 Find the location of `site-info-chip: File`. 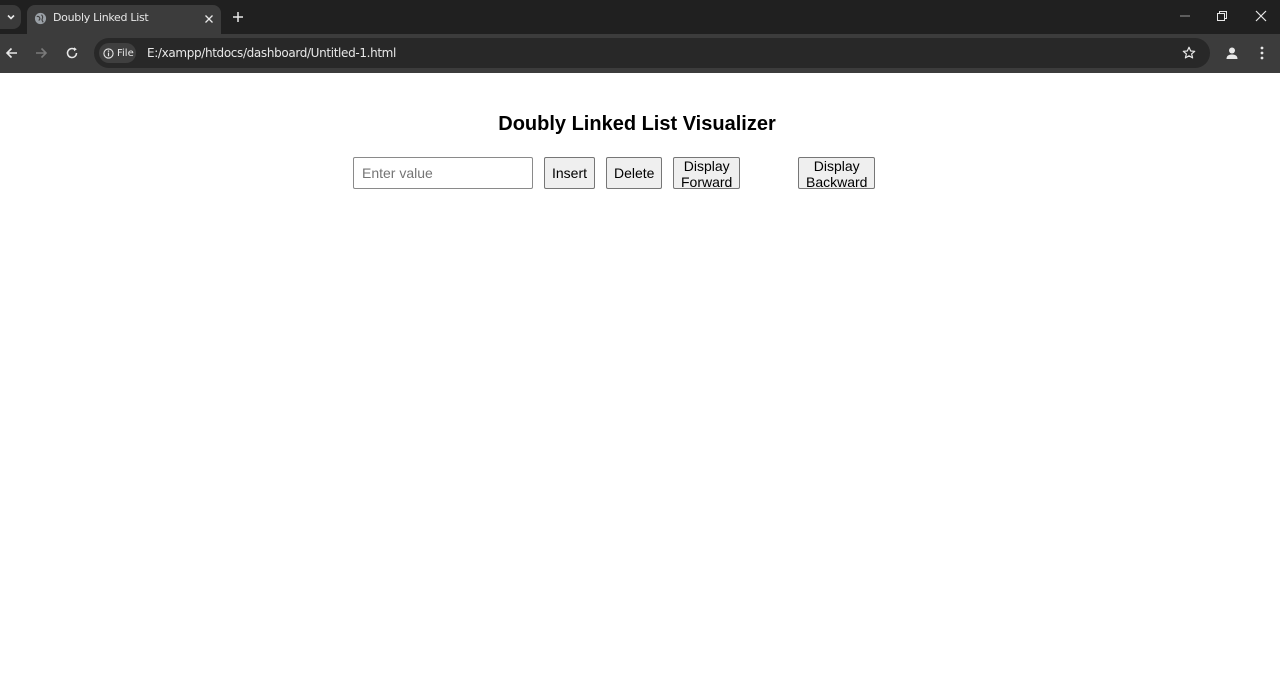

site-info-chip: File is located at coordinates (117, 53).